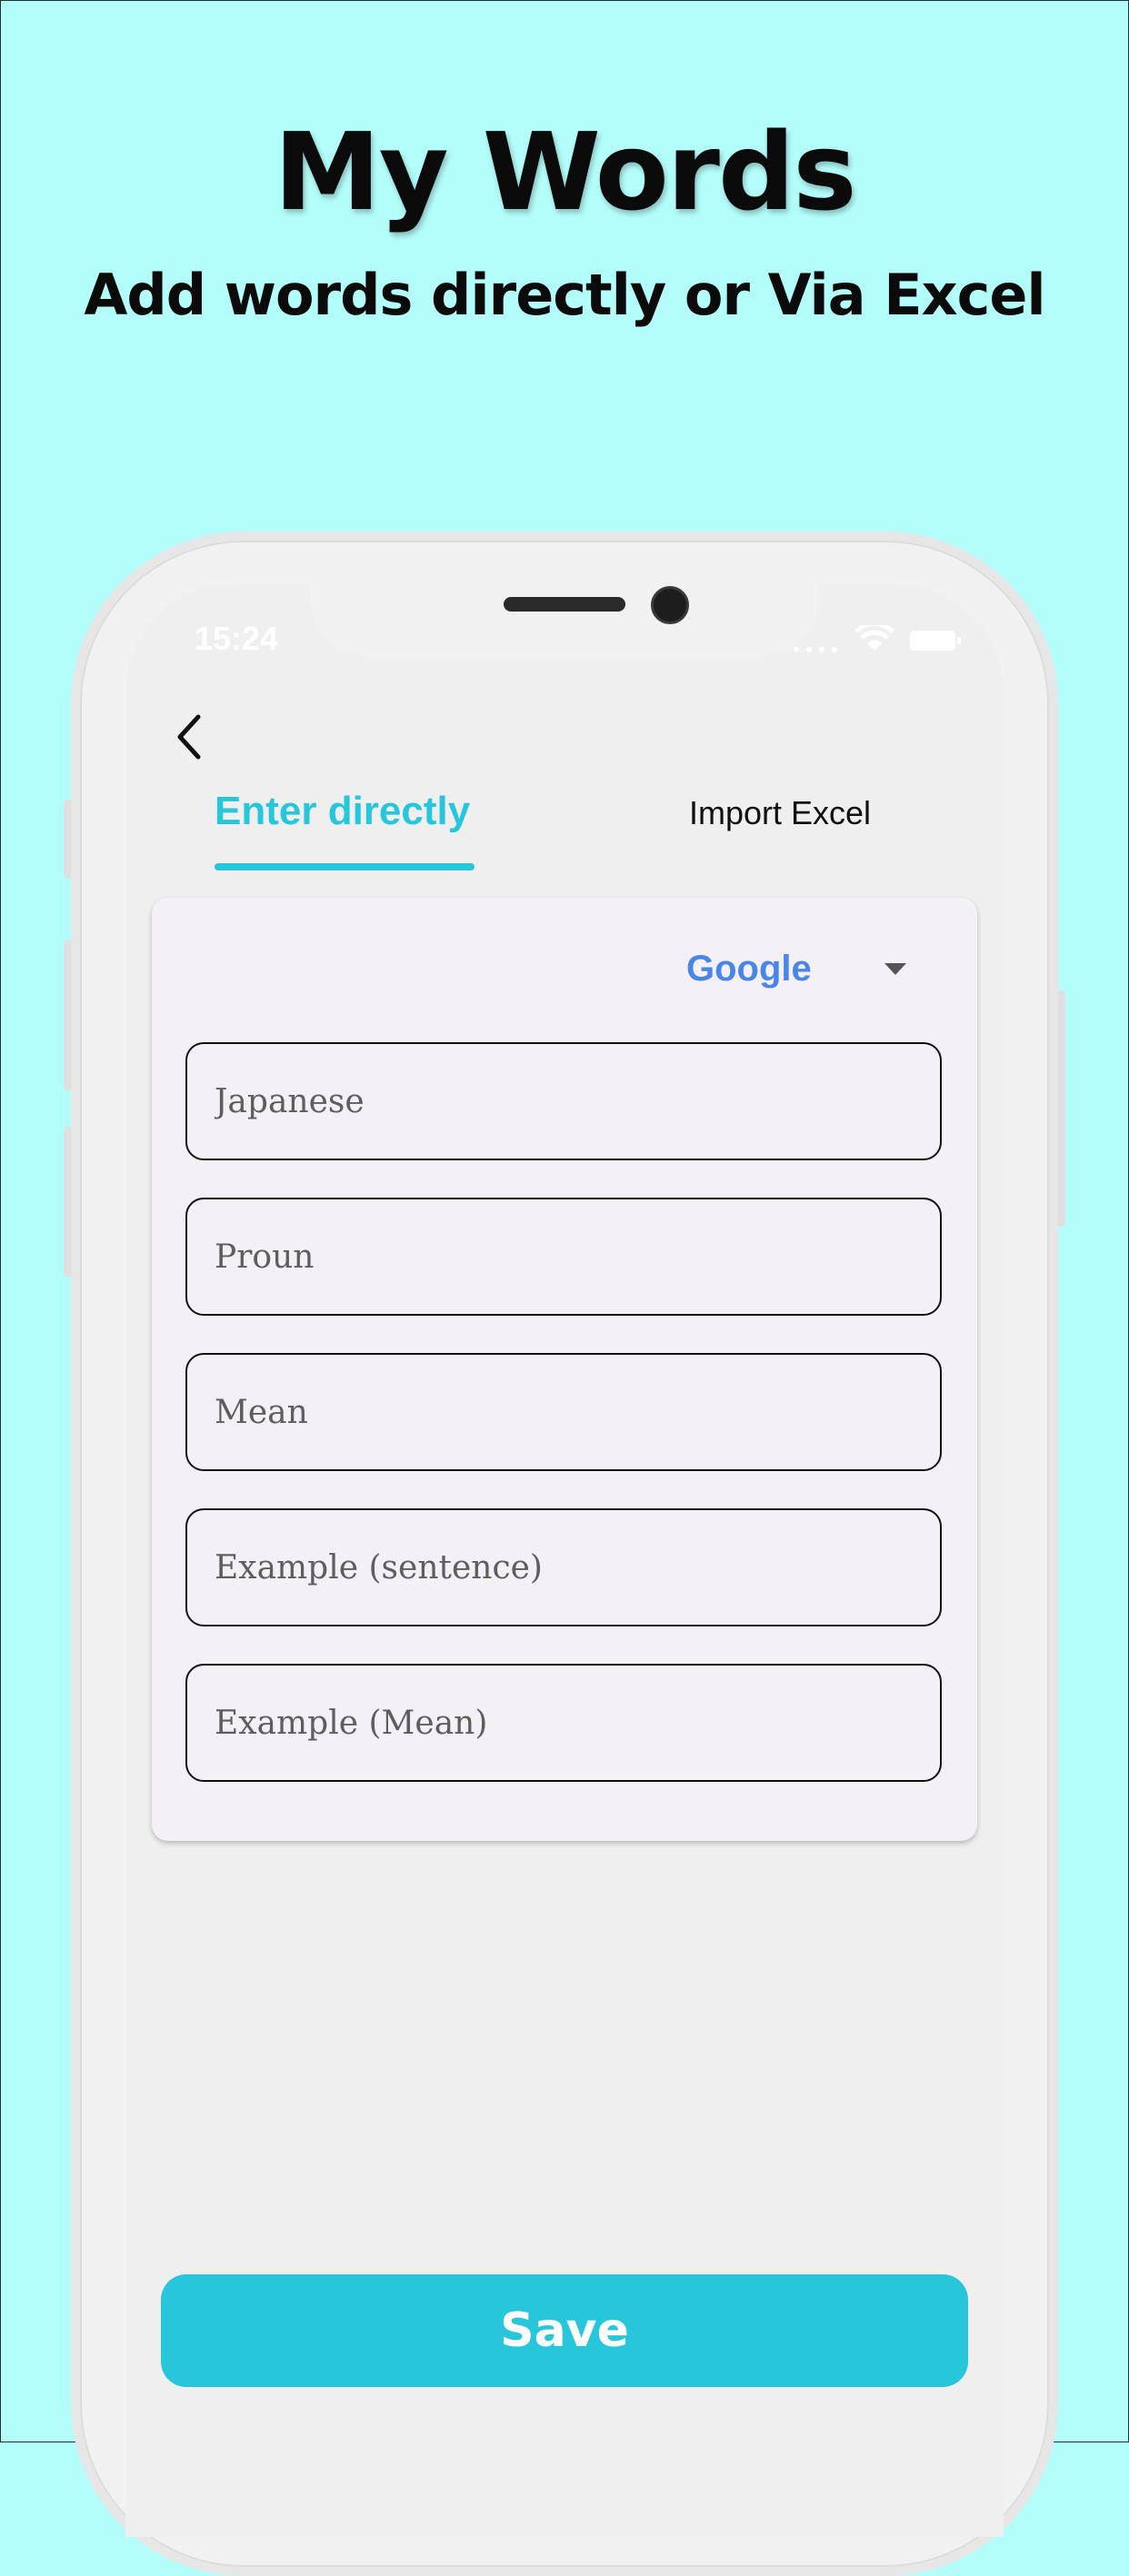 This screenshot has height=2576, width=1129. What do you see at coordinates (670, 605) in the screenshot?
I see `front-camera` at bounding box center [670, 605].